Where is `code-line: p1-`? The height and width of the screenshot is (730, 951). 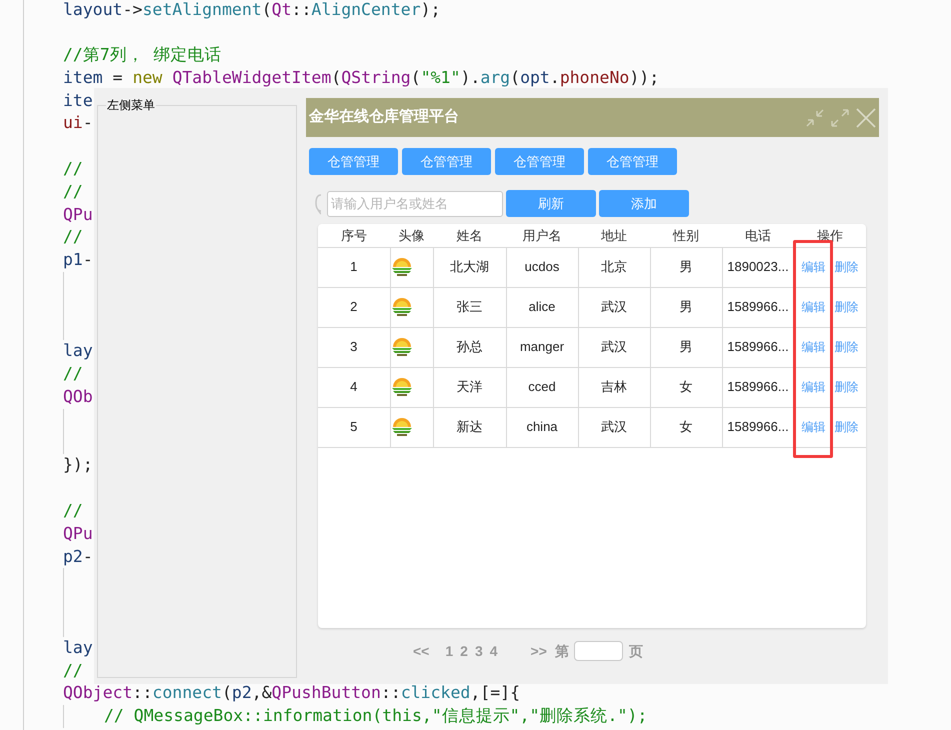 code-line: p1- is located at coordinates (78, 260).